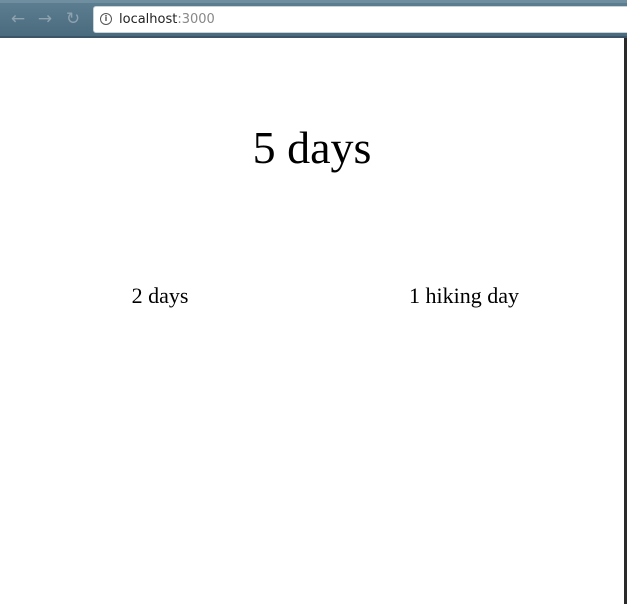 The width and height of the screenshot is (627, 604). I want to click on reload-icon: ↻, so click(73, 19).